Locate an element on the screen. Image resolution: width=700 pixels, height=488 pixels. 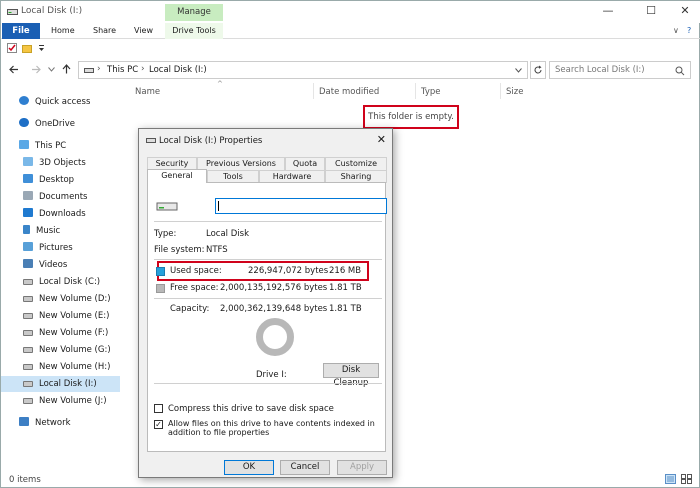
nav-item-videos: Videos is located at coordinates (72, 265).